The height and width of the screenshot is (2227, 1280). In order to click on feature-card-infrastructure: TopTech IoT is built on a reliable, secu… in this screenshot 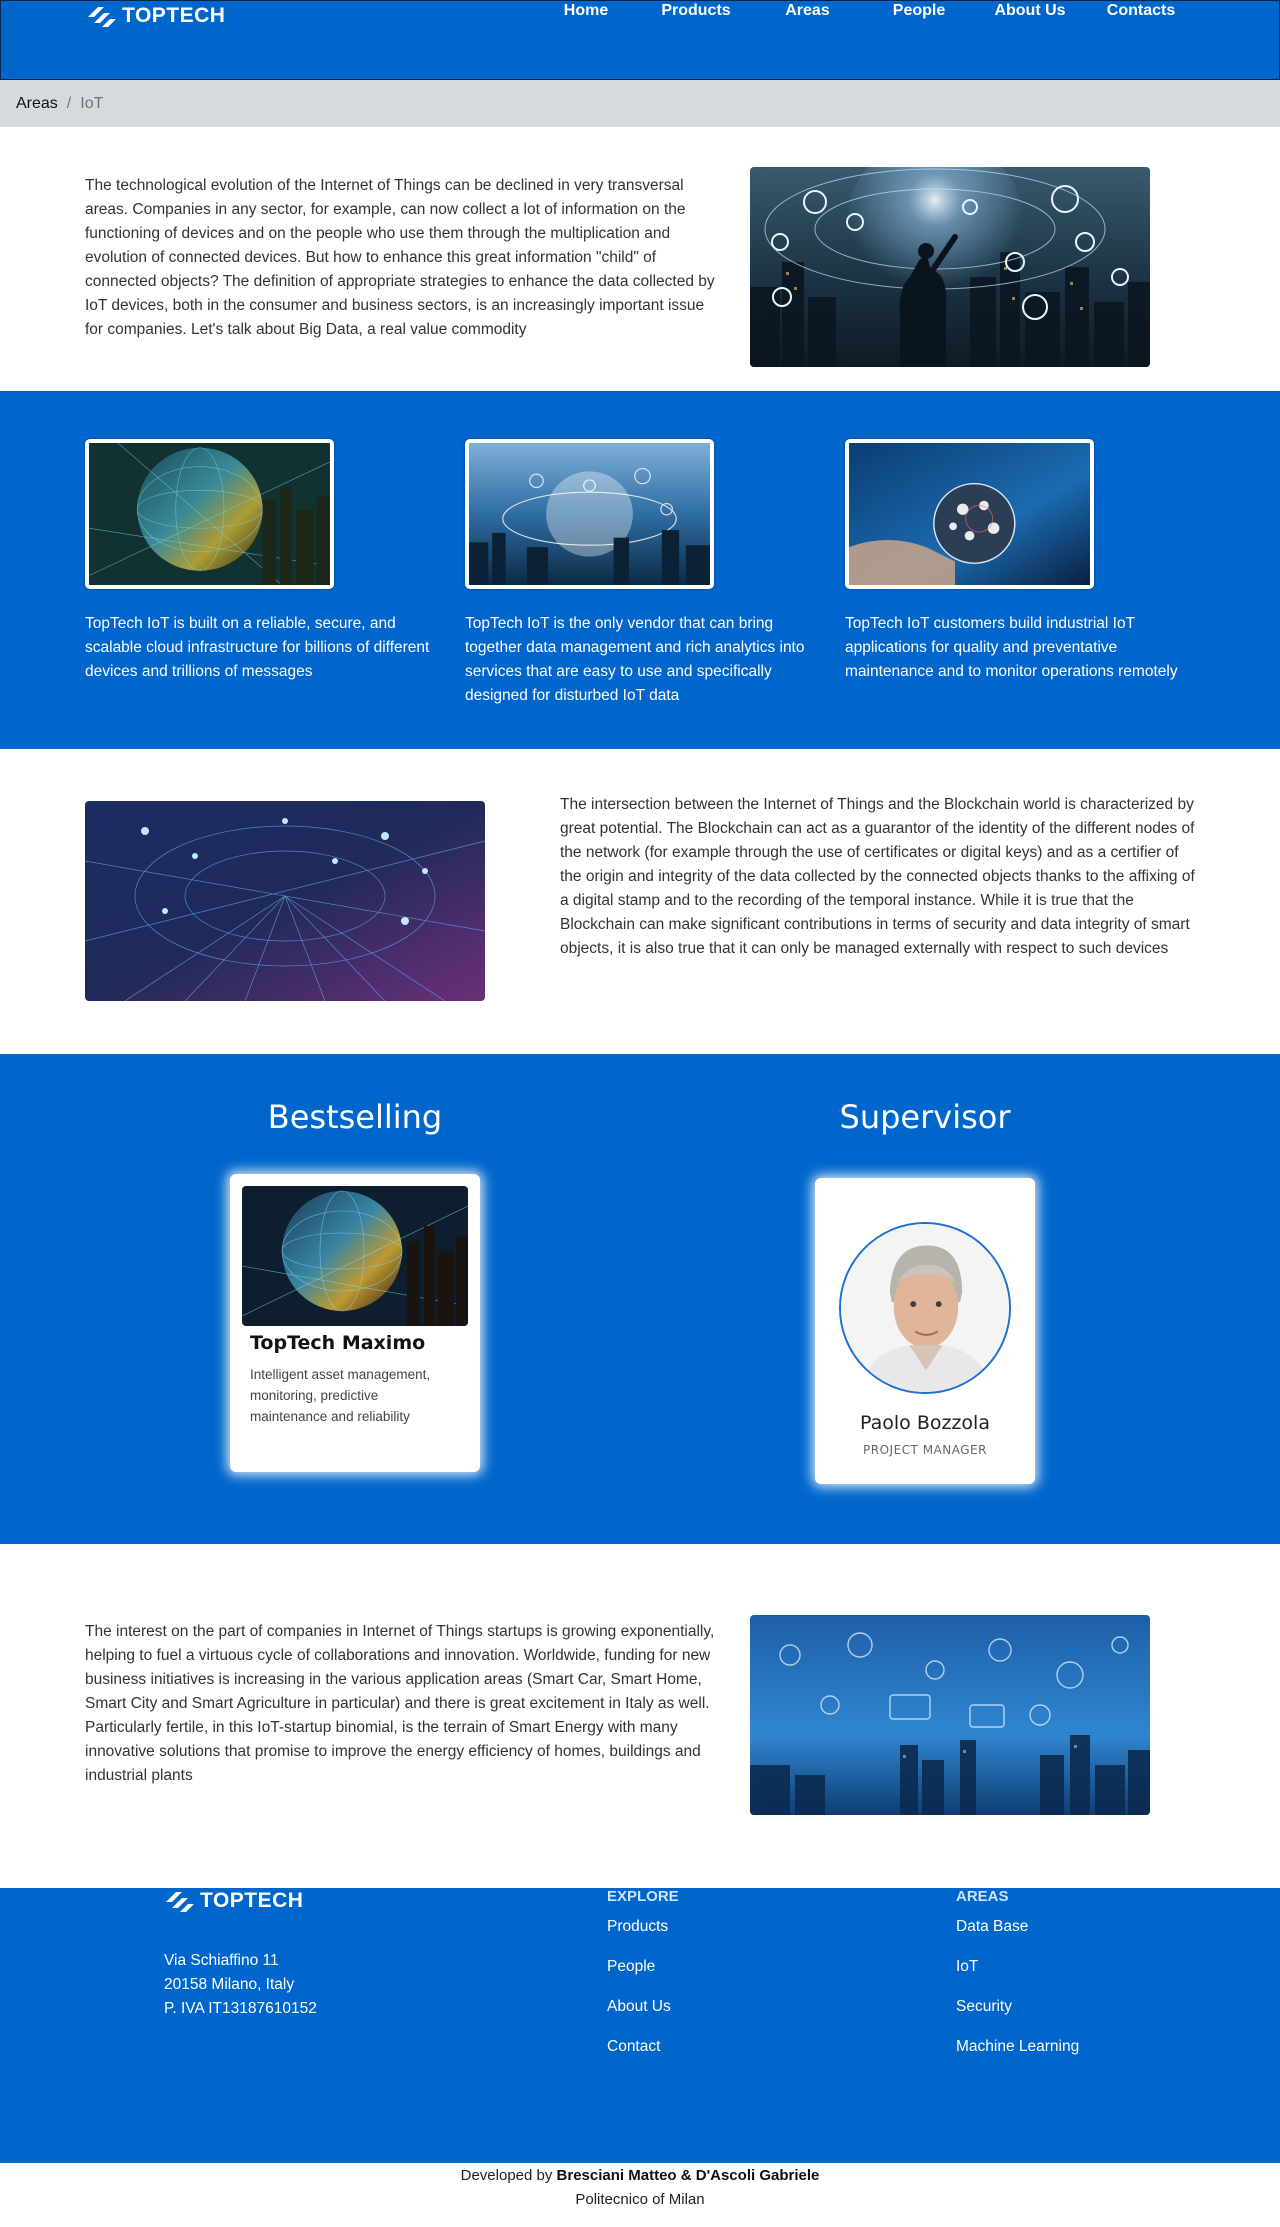, I will do `click(260, 561)`.